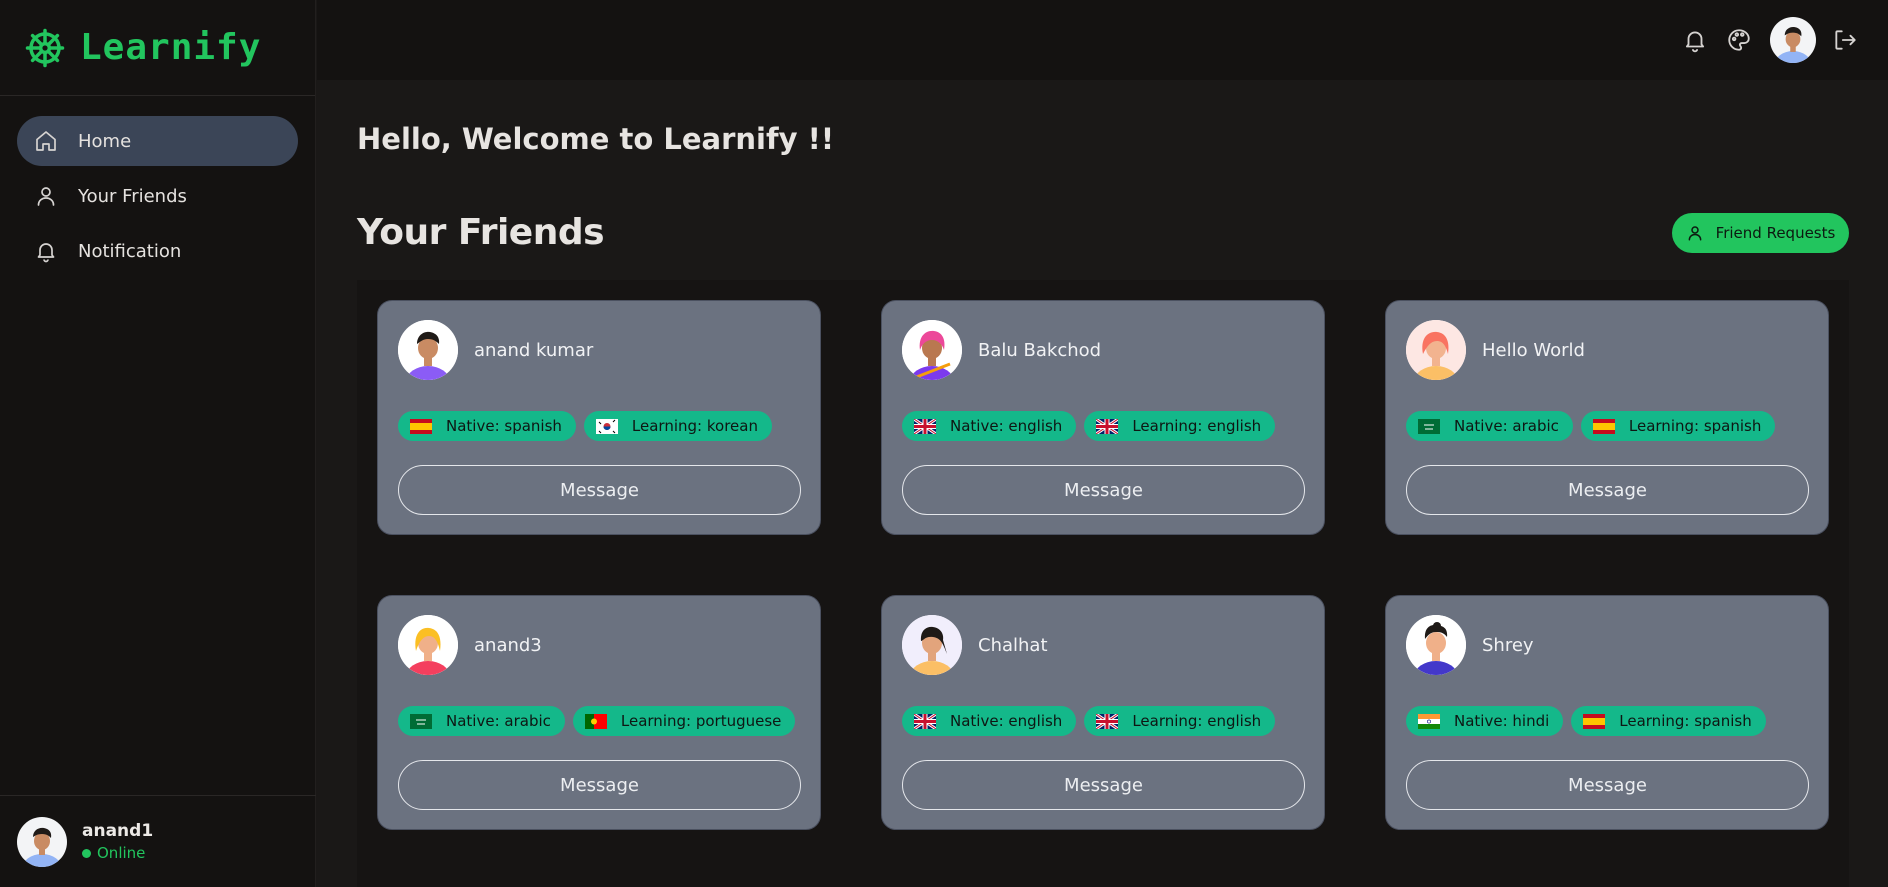 Image resolution: width=1888 pixels, height=887 pixels. I want to click on sidebar-item-label: Your Friends, so click(132, 196).